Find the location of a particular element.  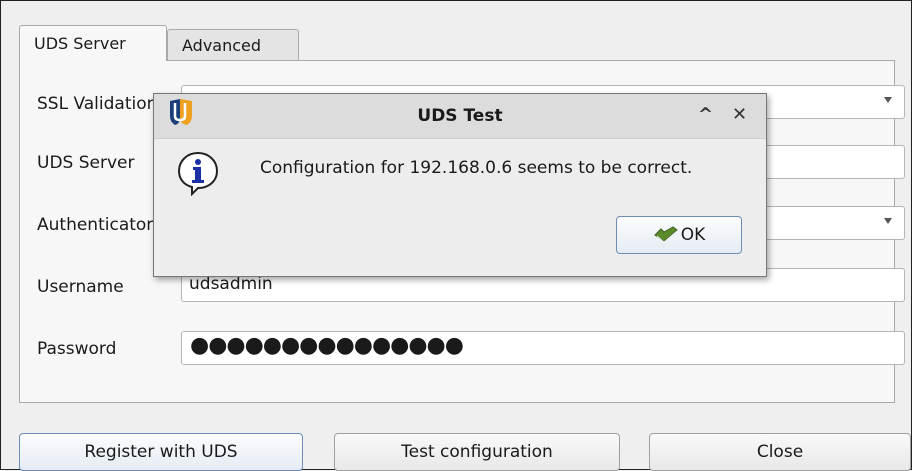

uds-server-label: UDS Server is located at coordinates (86, 163).